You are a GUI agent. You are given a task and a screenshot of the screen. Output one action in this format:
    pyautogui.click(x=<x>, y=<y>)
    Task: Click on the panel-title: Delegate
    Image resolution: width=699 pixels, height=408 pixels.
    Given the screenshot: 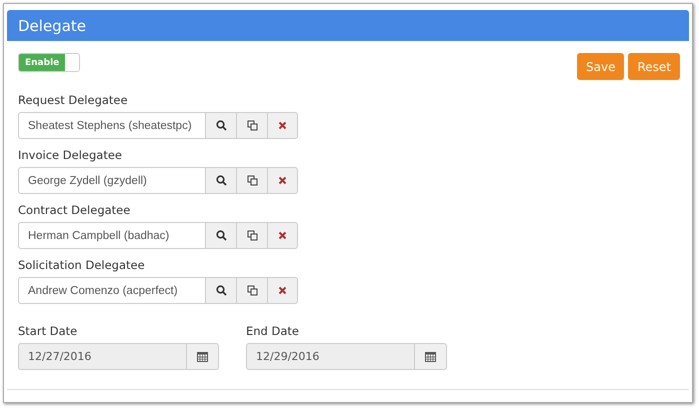 What is the action you would take?
    pyautogui.click(x=52, y=25)
    